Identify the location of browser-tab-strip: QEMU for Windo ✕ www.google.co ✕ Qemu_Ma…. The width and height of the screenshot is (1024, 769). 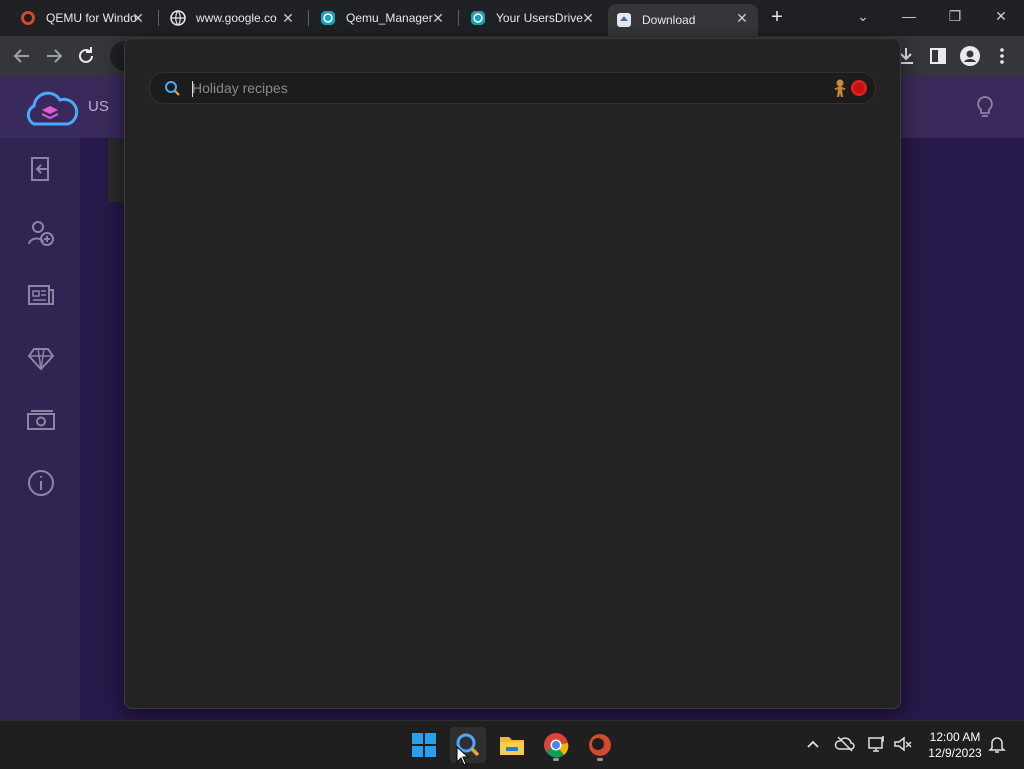
(512, 18).